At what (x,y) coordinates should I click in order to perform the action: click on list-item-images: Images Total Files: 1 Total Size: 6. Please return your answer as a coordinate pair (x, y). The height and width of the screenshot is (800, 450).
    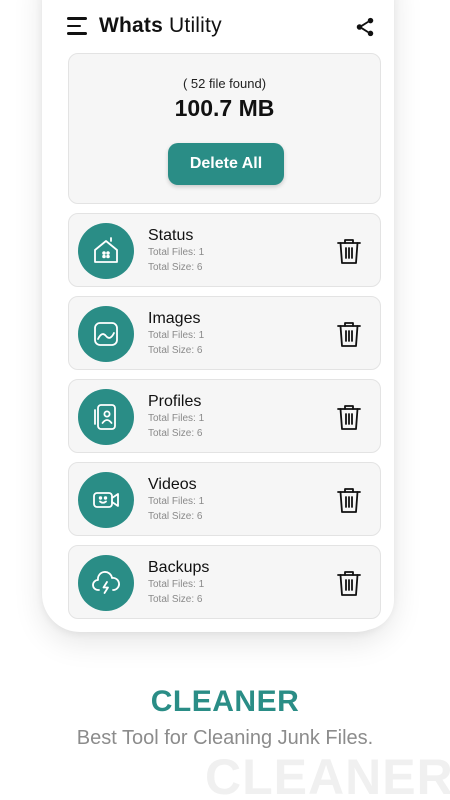
    Looking at the image, I should click on (224, 333).